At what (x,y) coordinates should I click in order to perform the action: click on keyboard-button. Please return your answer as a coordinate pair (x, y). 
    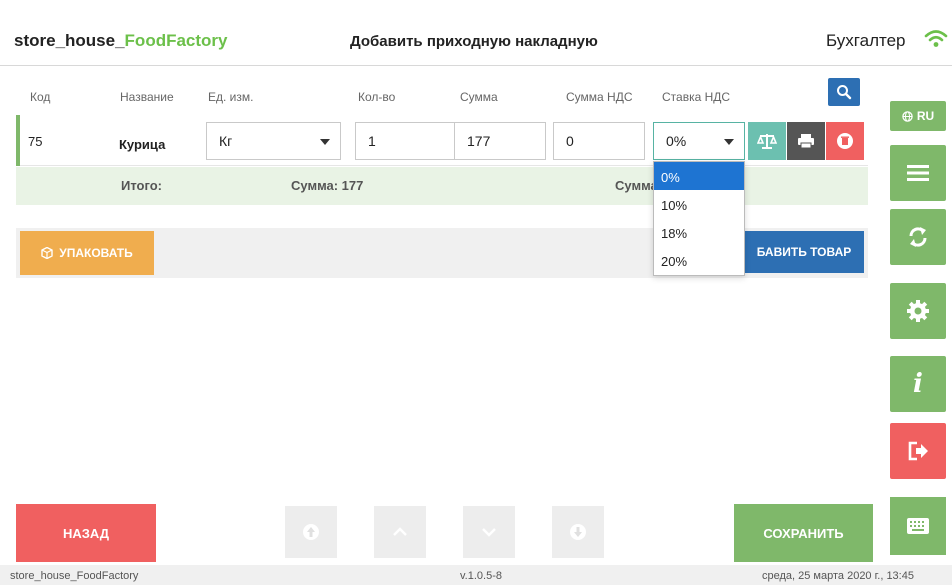
    Looking at the image, I should click on (918, 526).